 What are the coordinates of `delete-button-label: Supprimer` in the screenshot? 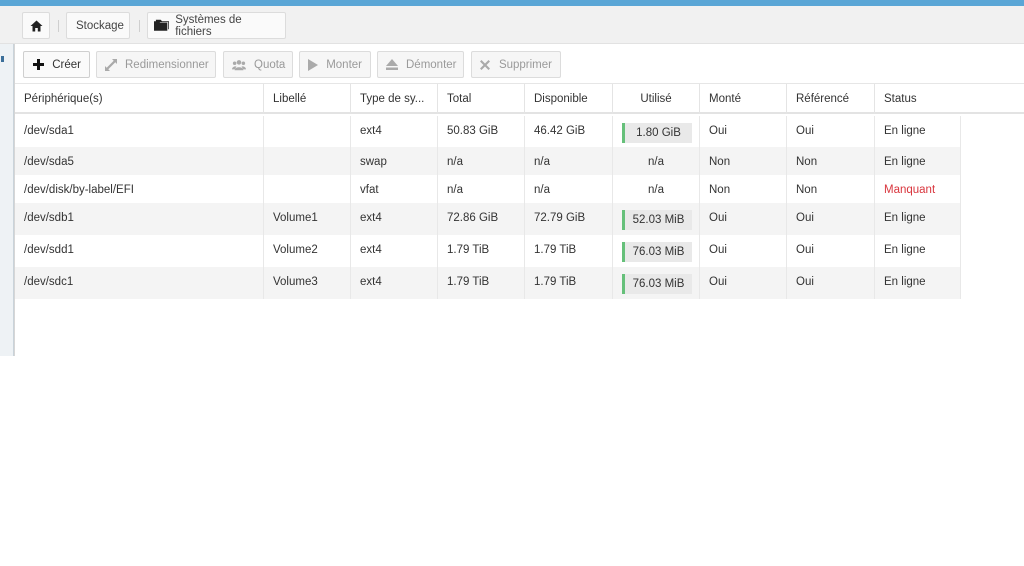 It's located at (525, 64).